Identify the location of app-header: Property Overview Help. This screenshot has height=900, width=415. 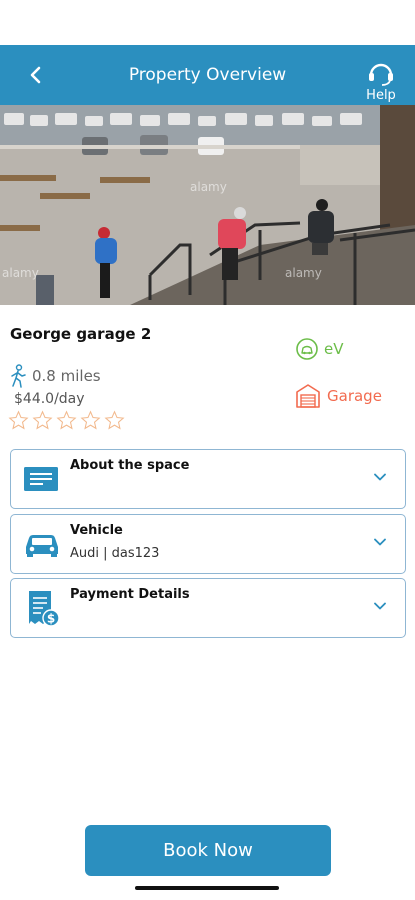
(207, 75).